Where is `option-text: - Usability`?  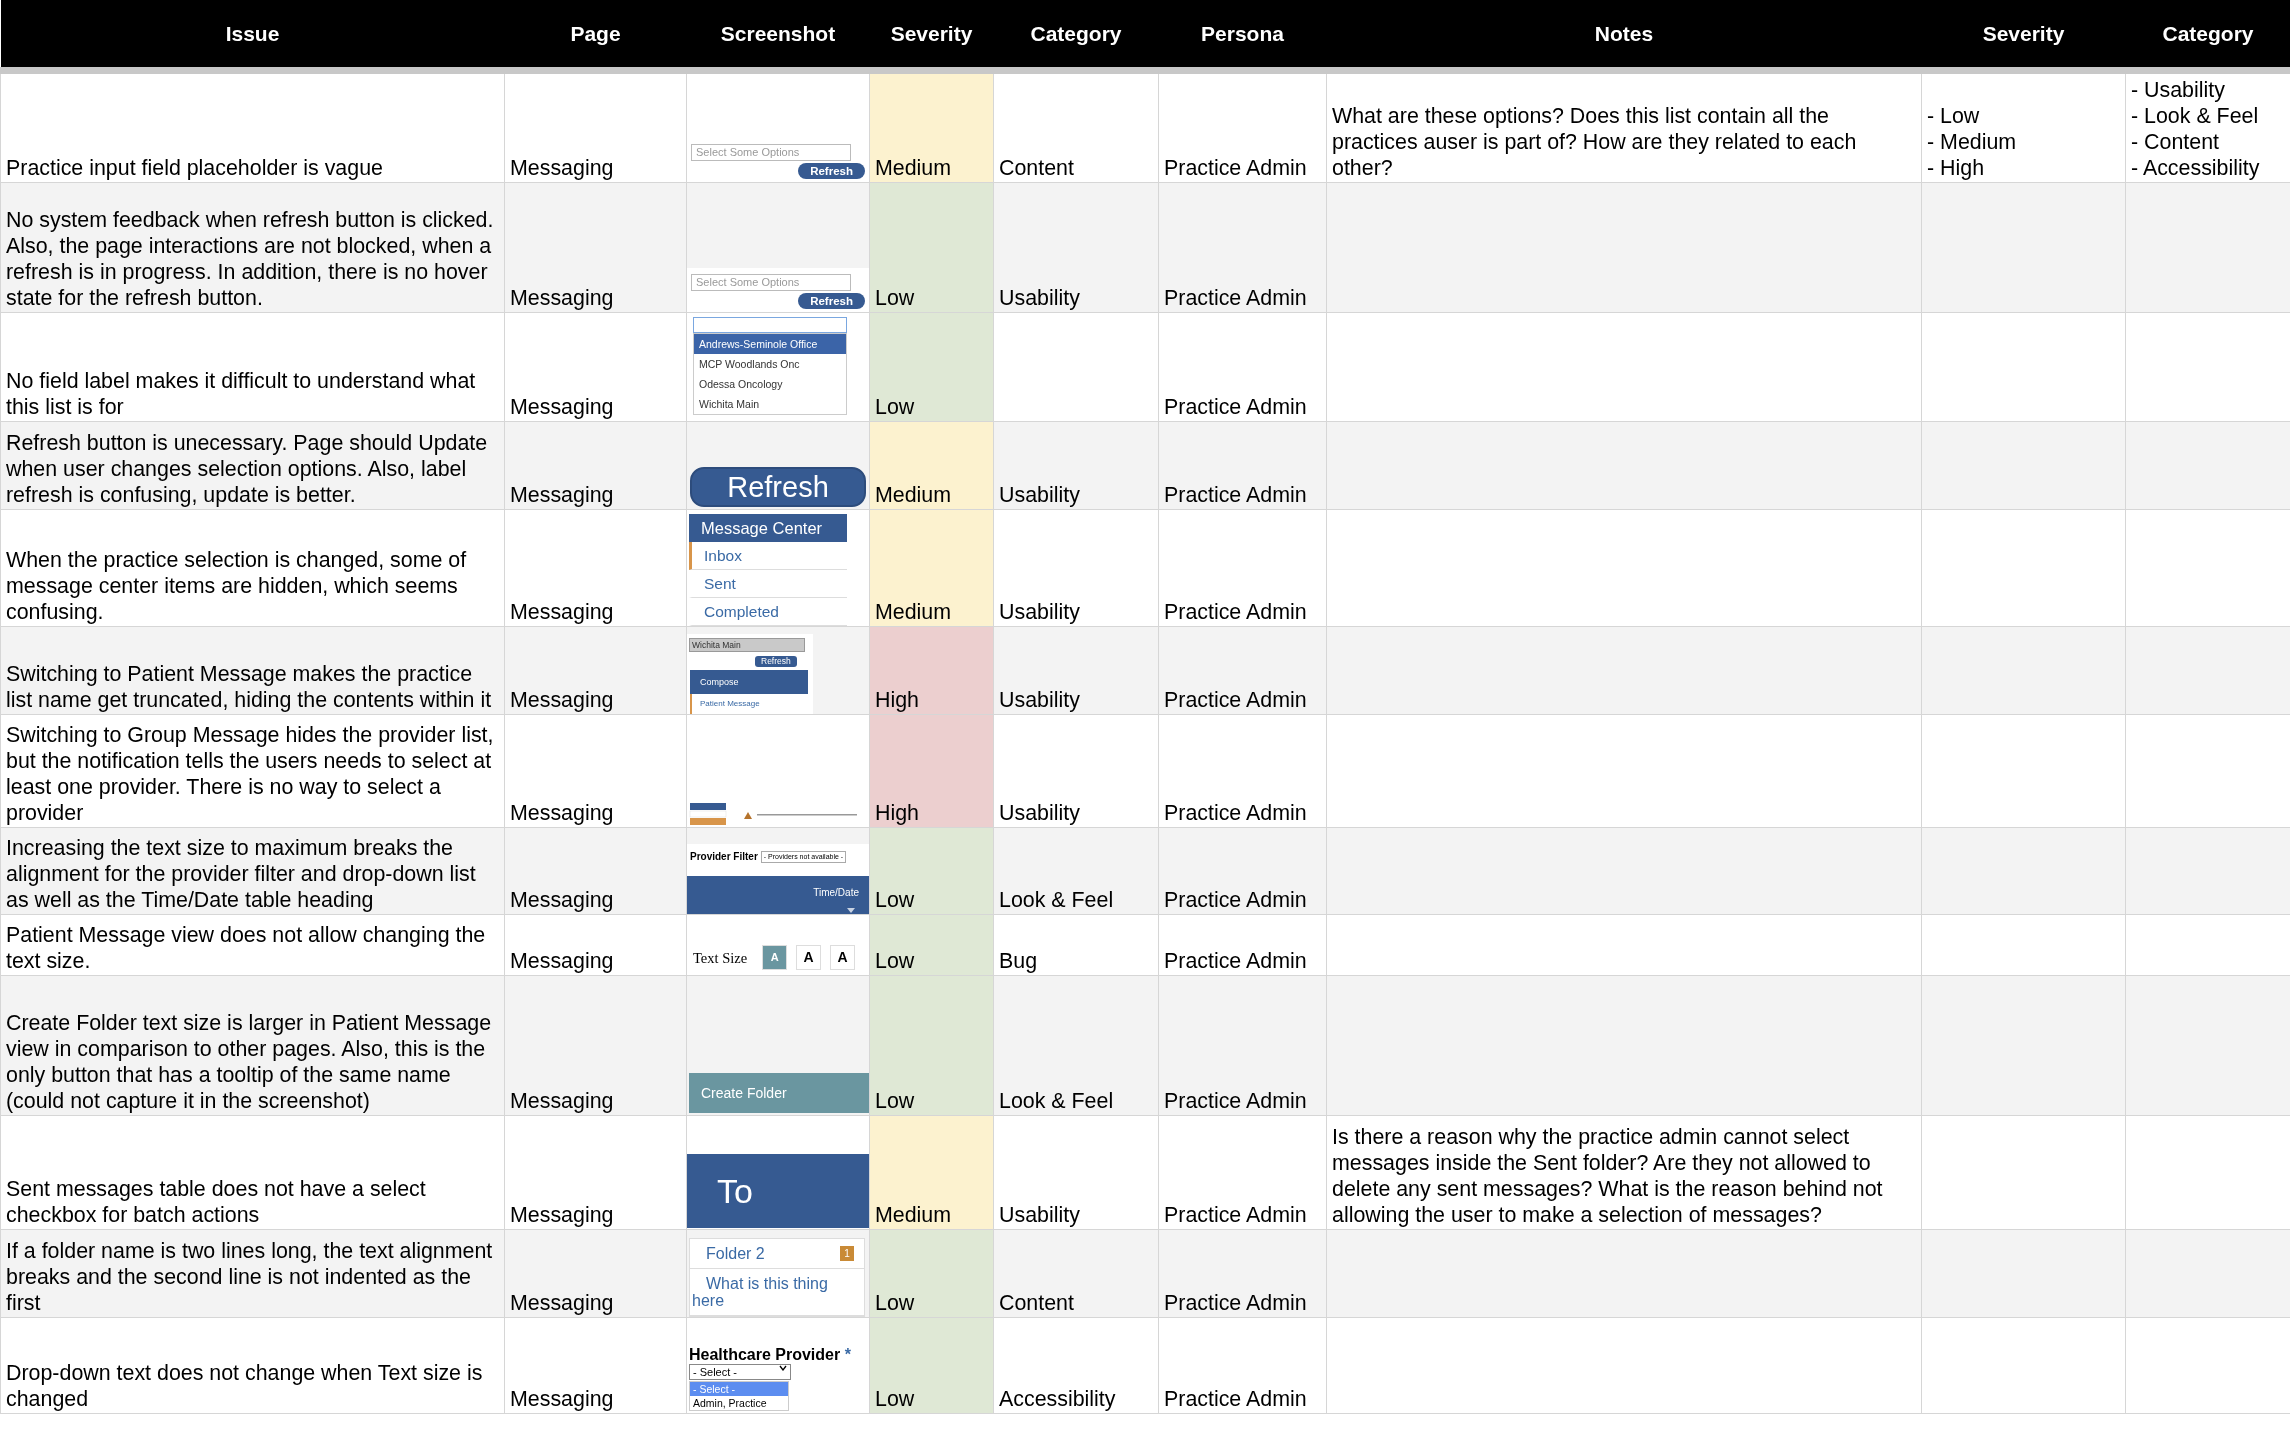
option-text: - Usability is located at coordinates (2178, 89).